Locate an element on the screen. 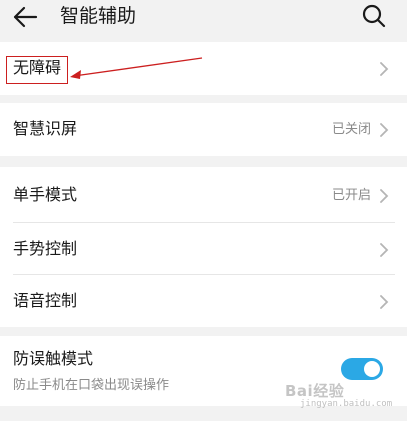 This screenshot has width=407, height=421. anti-mistouch-label: 防误触模式 is located at coordinates (53, 358).